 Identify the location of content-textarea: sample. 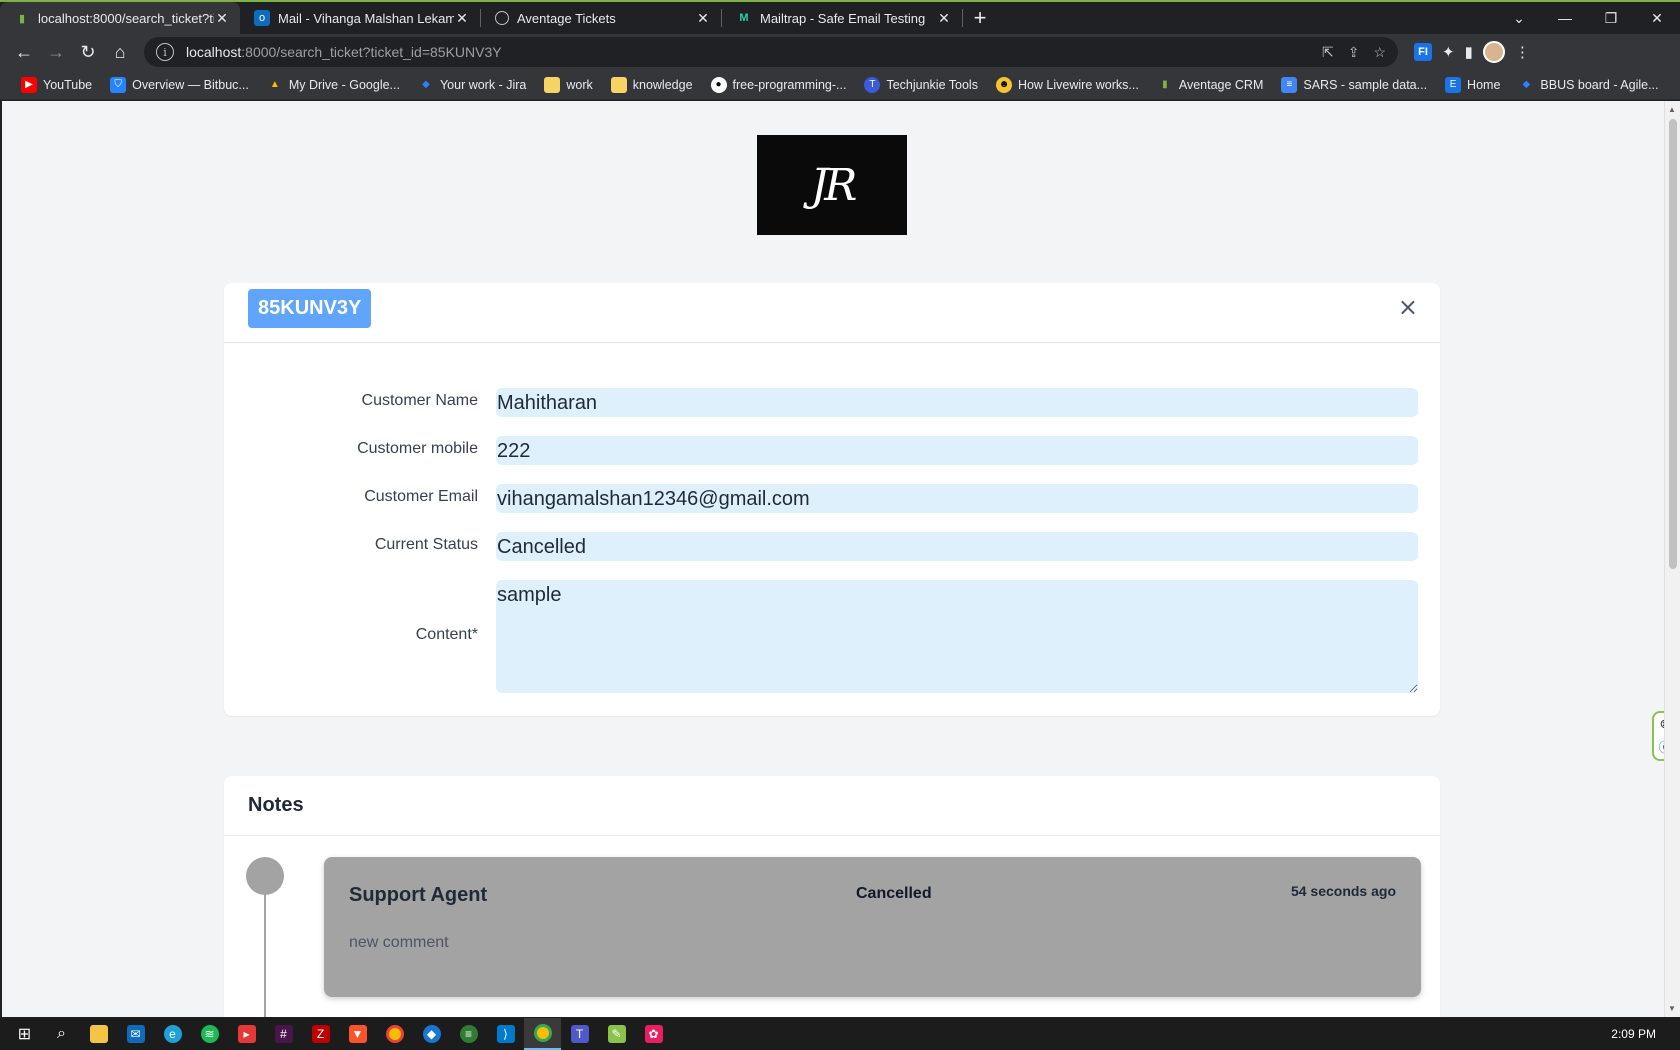
(957, 636).